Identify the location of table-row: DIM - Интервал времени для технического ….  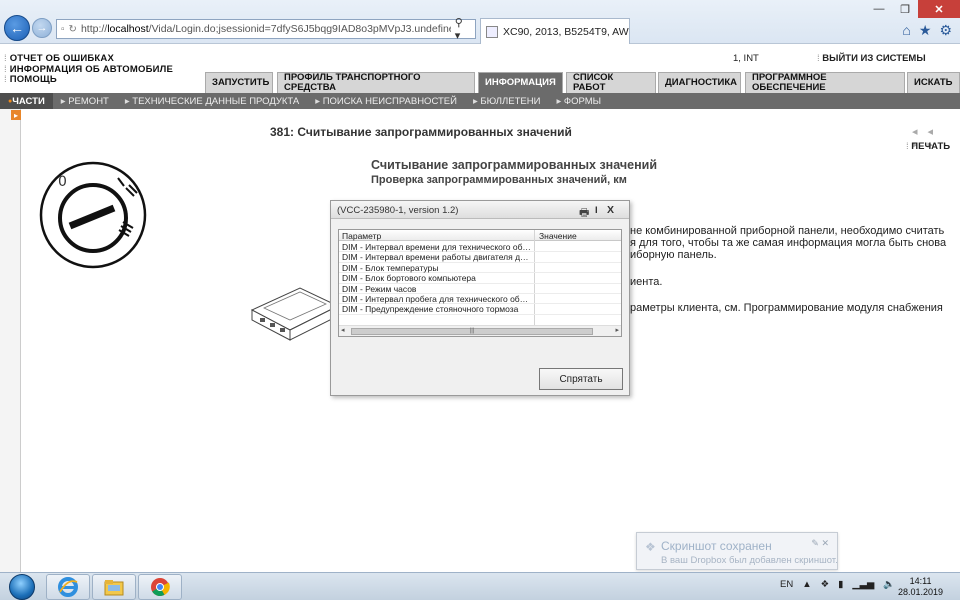
(480, 247).